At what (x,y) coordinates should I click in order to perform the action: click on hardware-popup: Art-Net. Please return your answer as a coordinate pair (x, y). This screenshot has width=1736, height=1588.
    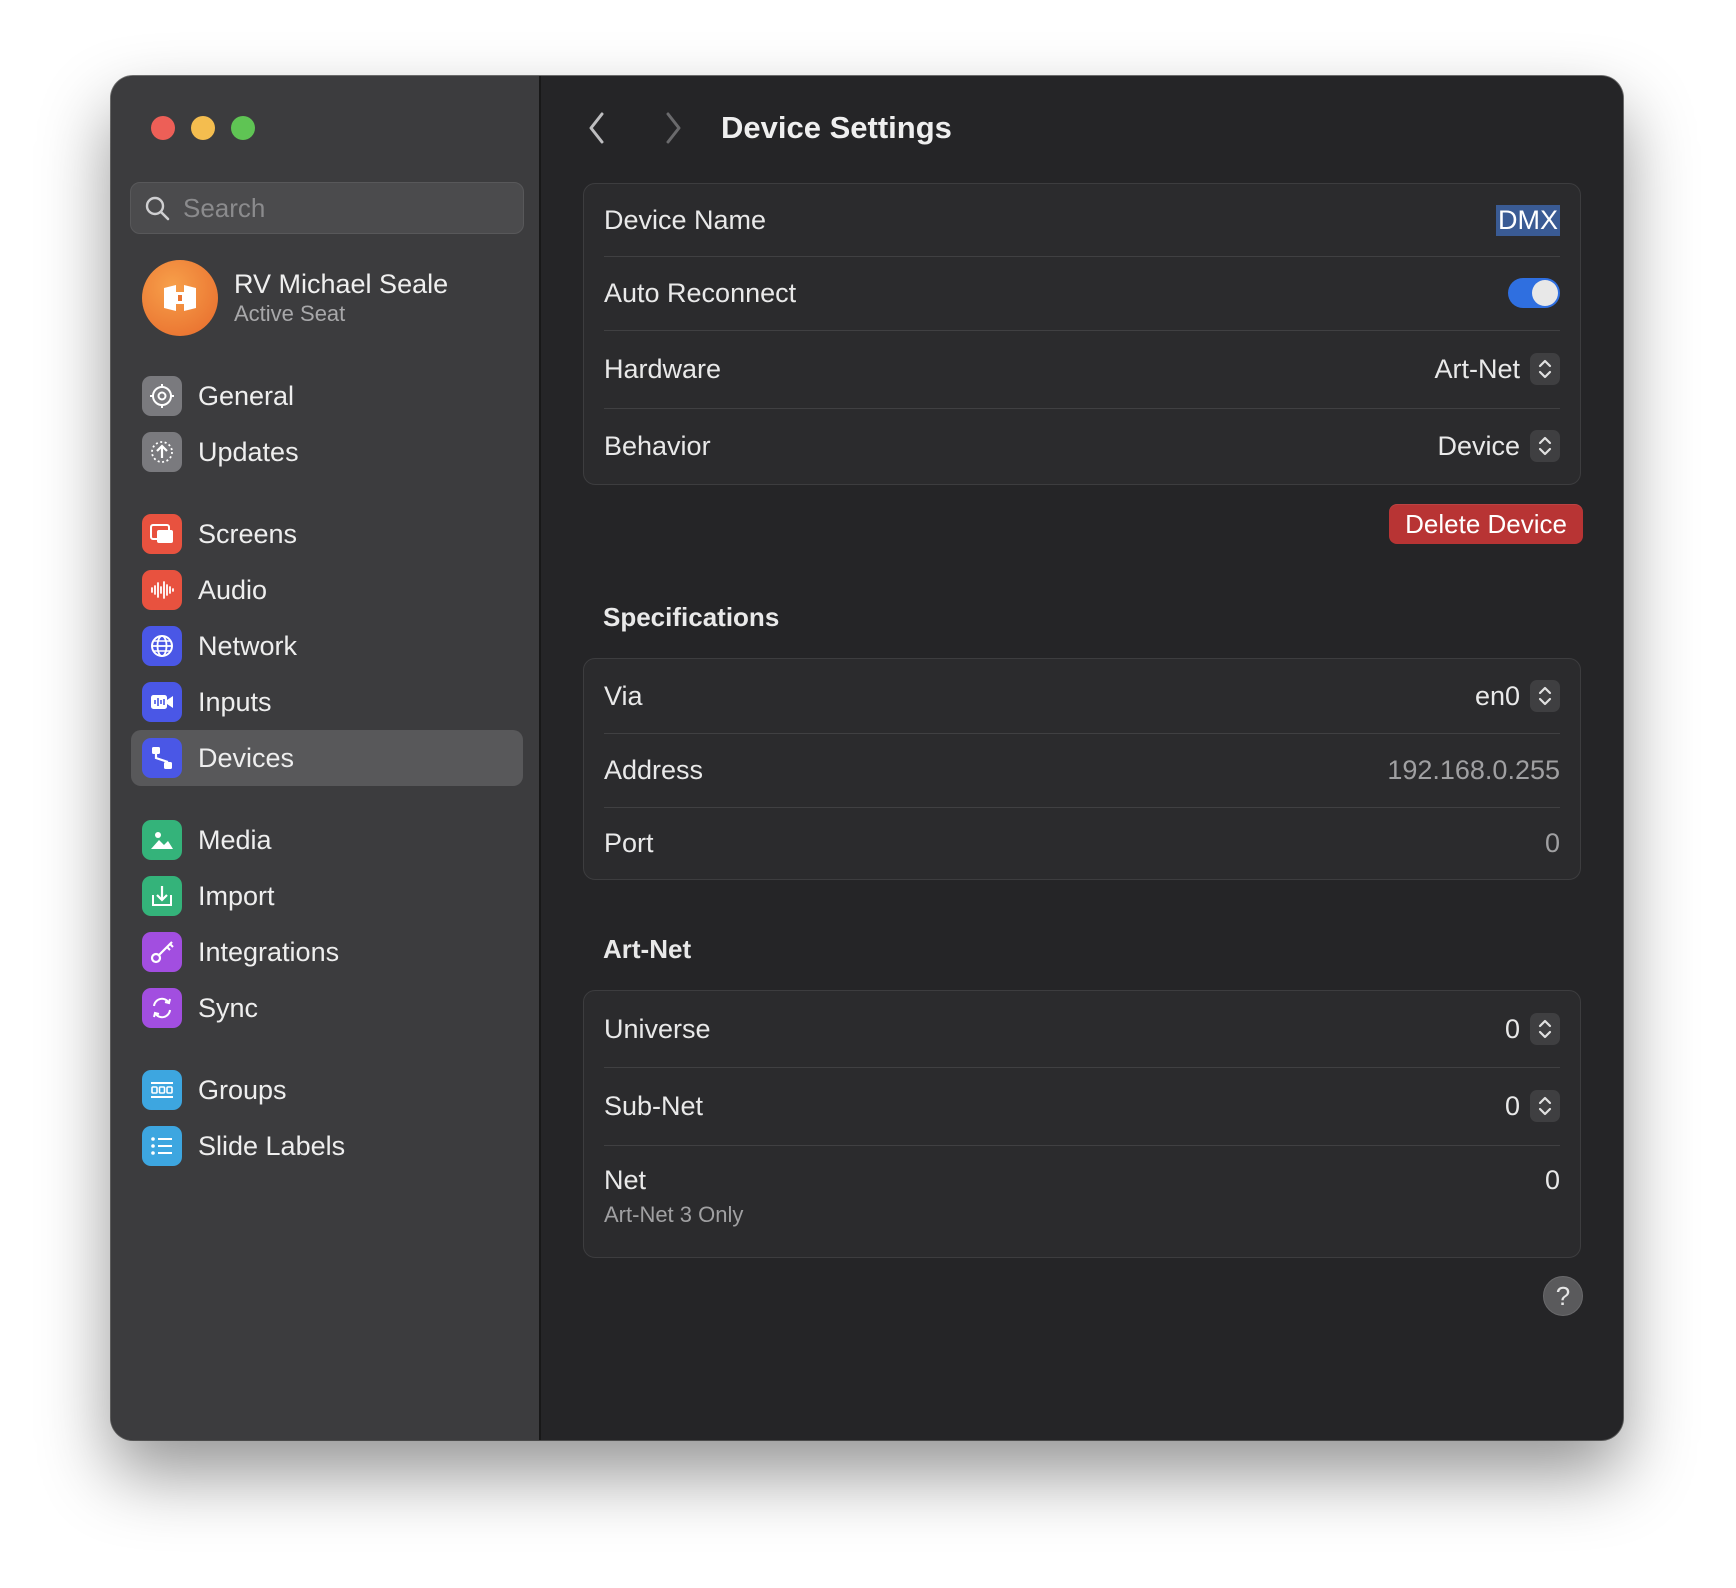
    Looking at the image, I should click on (1497, 369).